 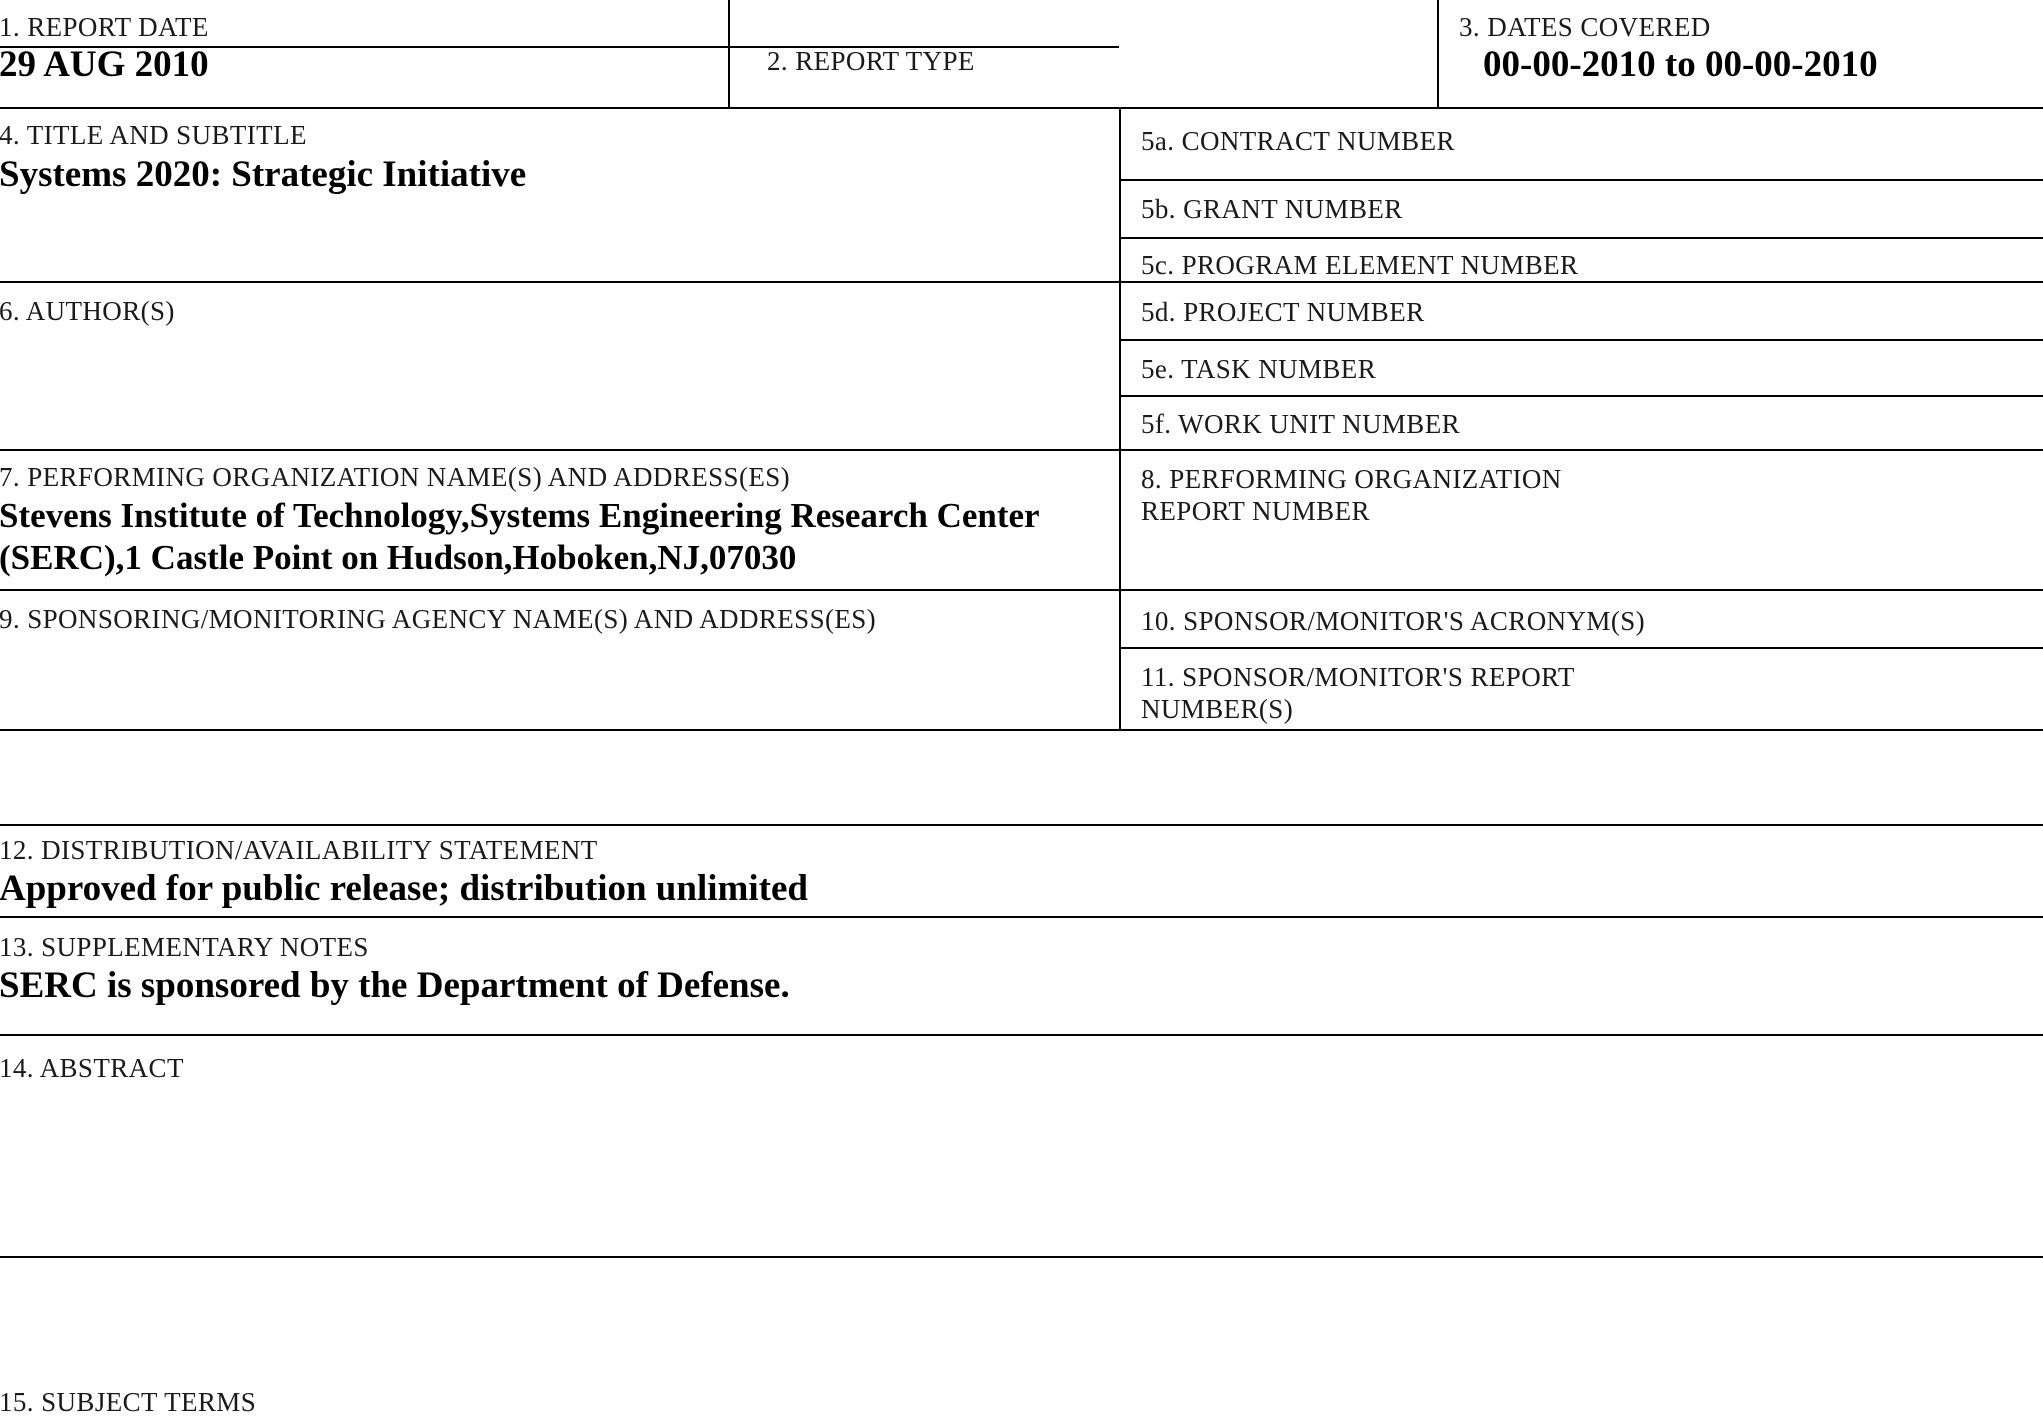 What do you see at coordinates (1283, 312) in the screenshot?
I see `project-number-label: 5d. PROJECT NUMBER` at bounding box center [1283, 312].